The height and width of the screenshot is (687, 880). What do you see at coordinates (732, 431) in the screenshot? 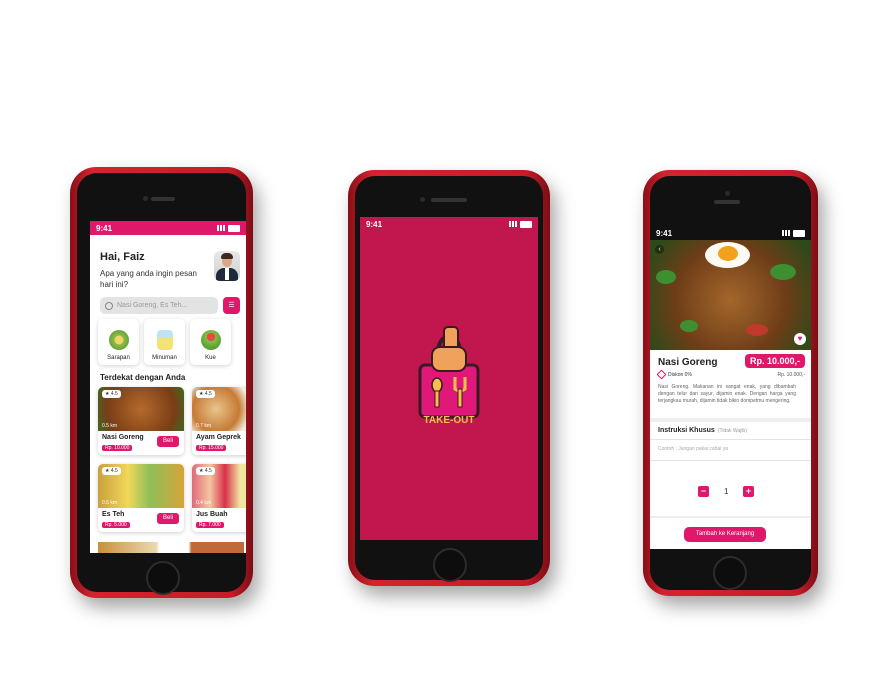
I see `instructions-optional: (Tidak Wajib)` at bounding box center [732, 431].